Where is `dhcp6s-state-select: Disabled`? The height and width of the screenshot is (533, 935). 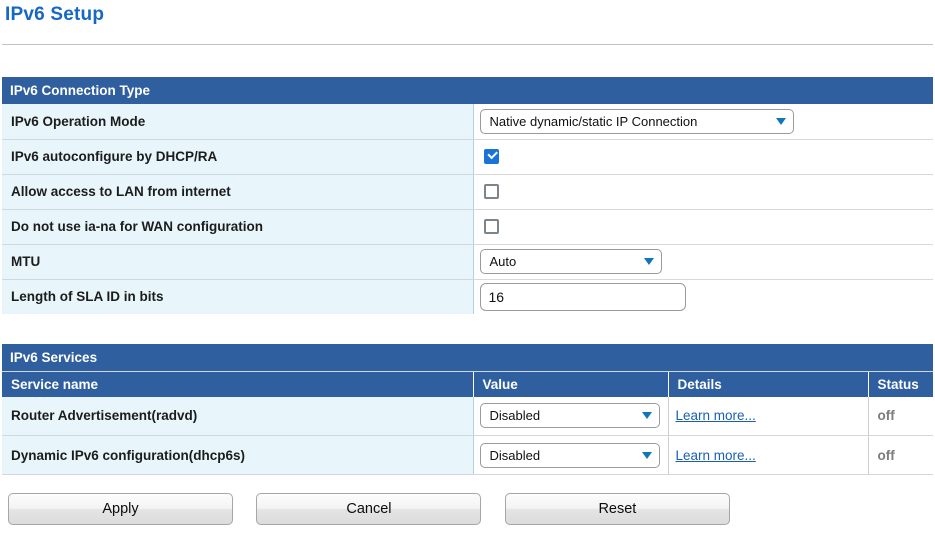 dhcp6s-state-select: Disabled is located at coordinates (569, 455).